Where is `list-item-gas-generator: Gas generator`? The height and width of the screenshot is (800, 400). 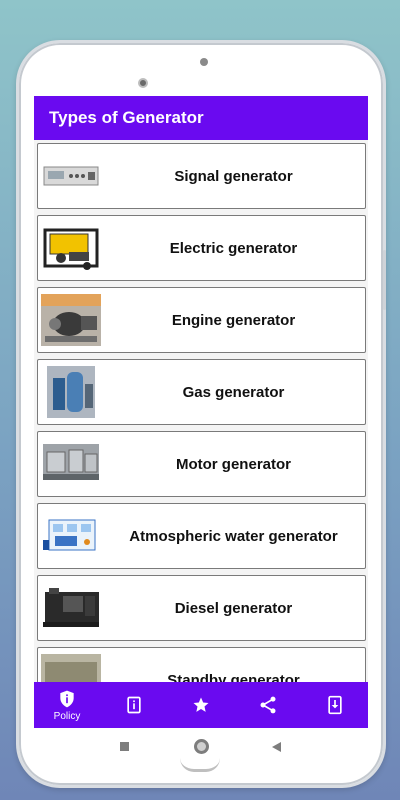
list-item-gas-generator: Gas generator is located at coordinates (201, 392).